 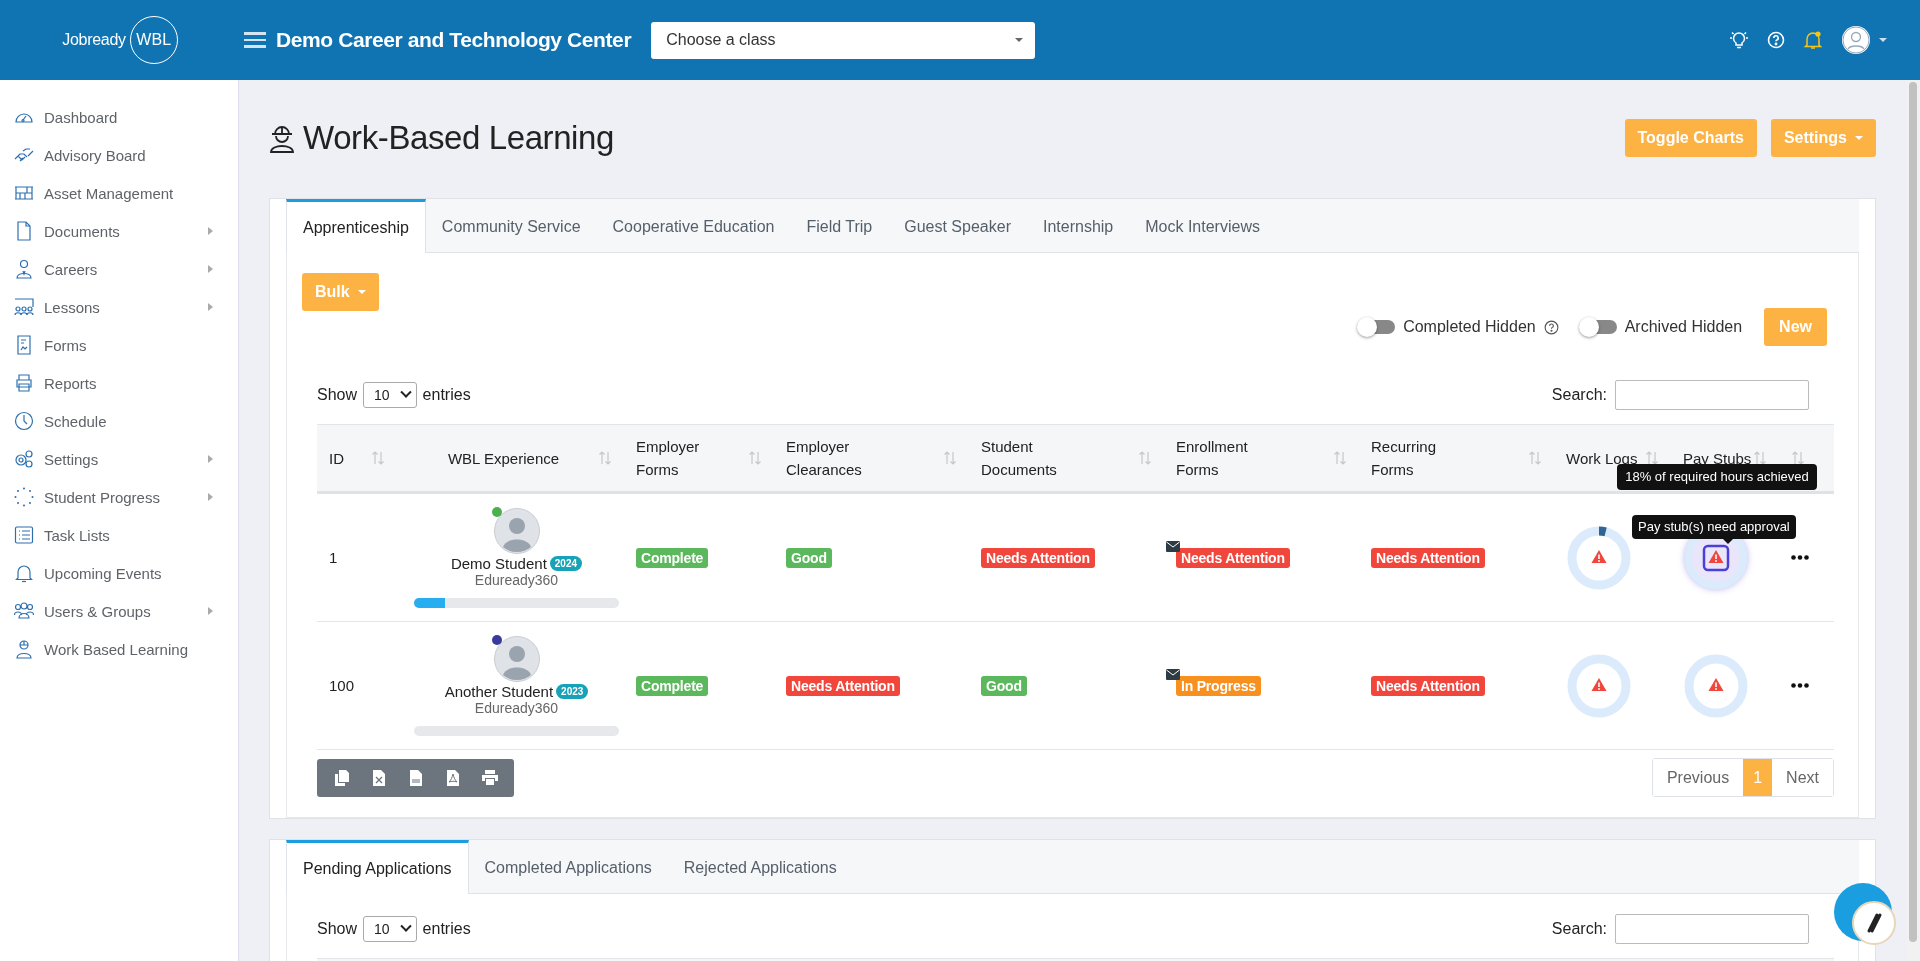 I want to click on tab: Field Trip, so click(x=839, y=225).